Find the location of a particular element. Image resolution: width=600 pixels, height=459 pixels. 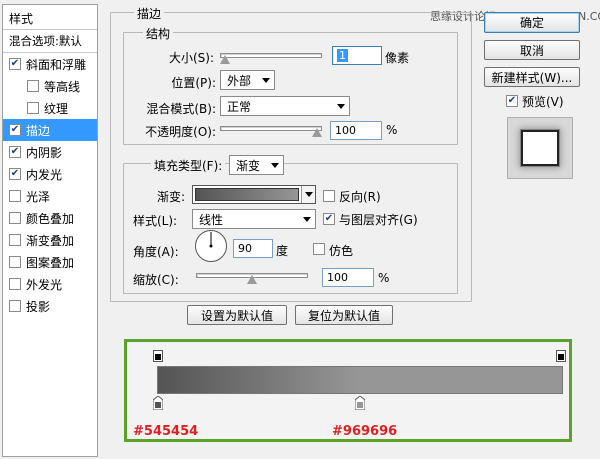

make-default-button: 设置为默认值 is located at coordinates (237, 315).